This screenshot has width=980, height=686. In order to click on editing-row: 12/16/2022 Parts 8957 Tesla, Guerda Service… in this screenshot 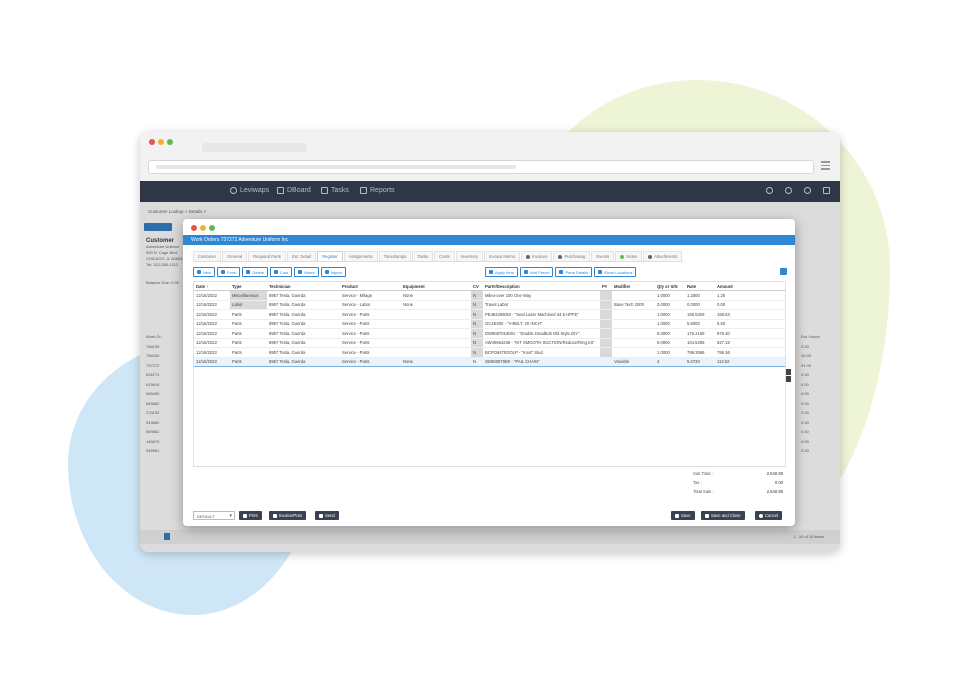, I will do `click(489, 361)`.